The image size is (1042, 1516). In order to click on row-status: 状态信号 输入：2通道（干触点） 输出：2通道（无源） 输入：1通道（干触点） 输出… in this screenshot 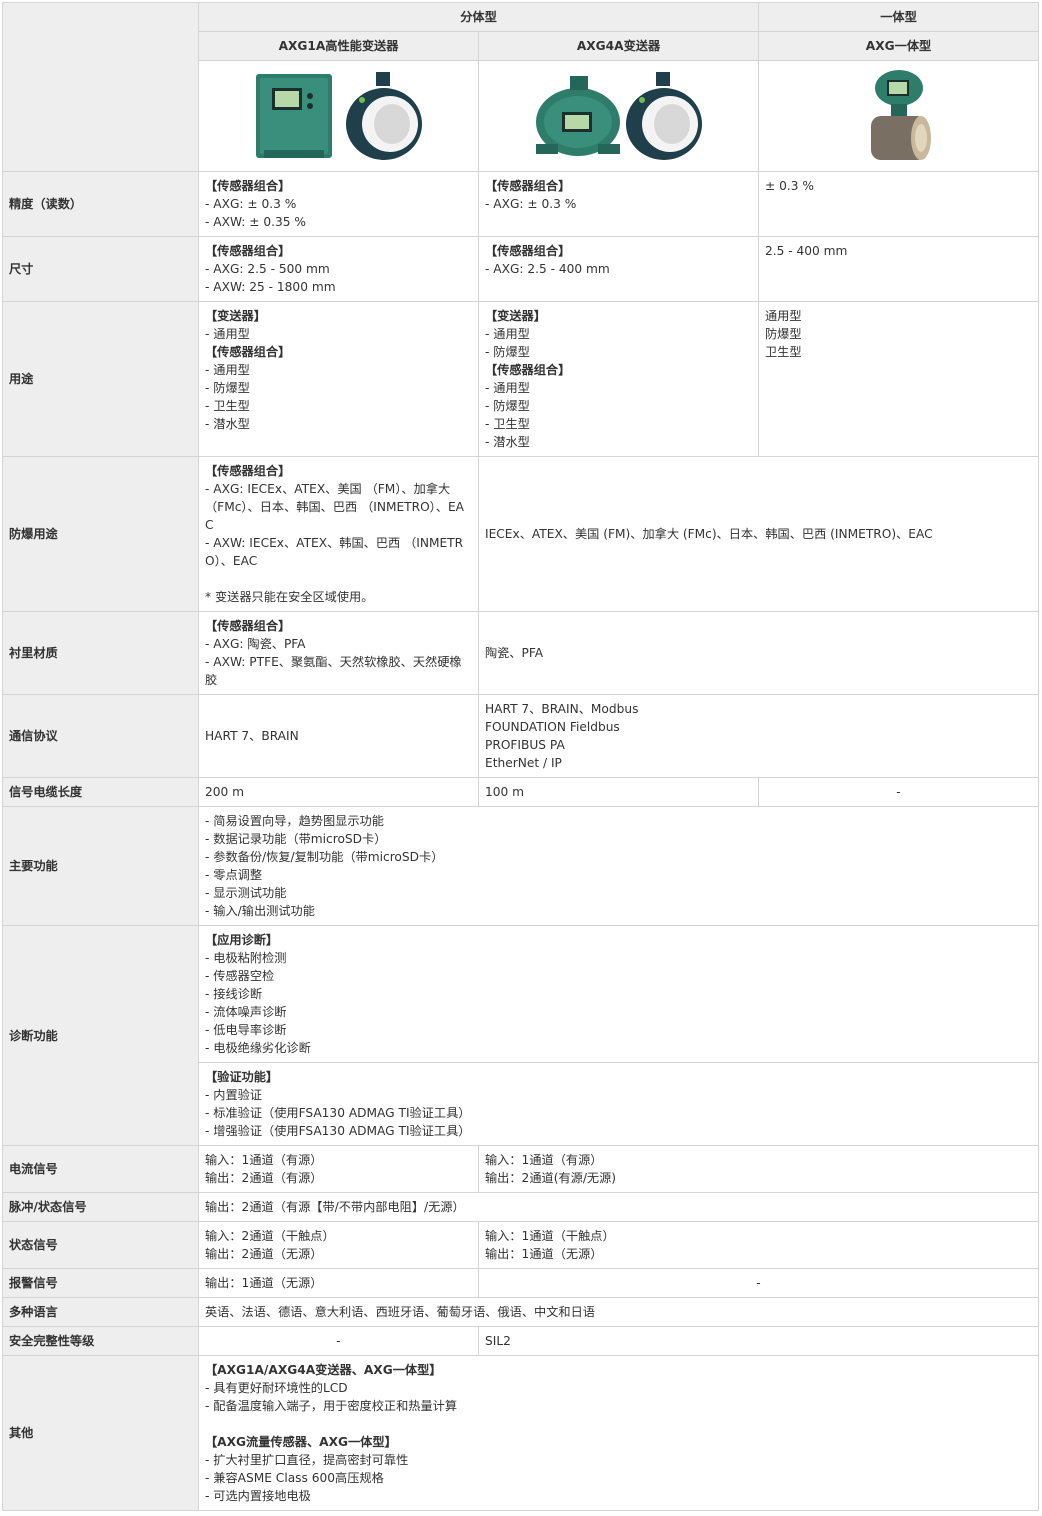, I will do `click(520, 1245)`.